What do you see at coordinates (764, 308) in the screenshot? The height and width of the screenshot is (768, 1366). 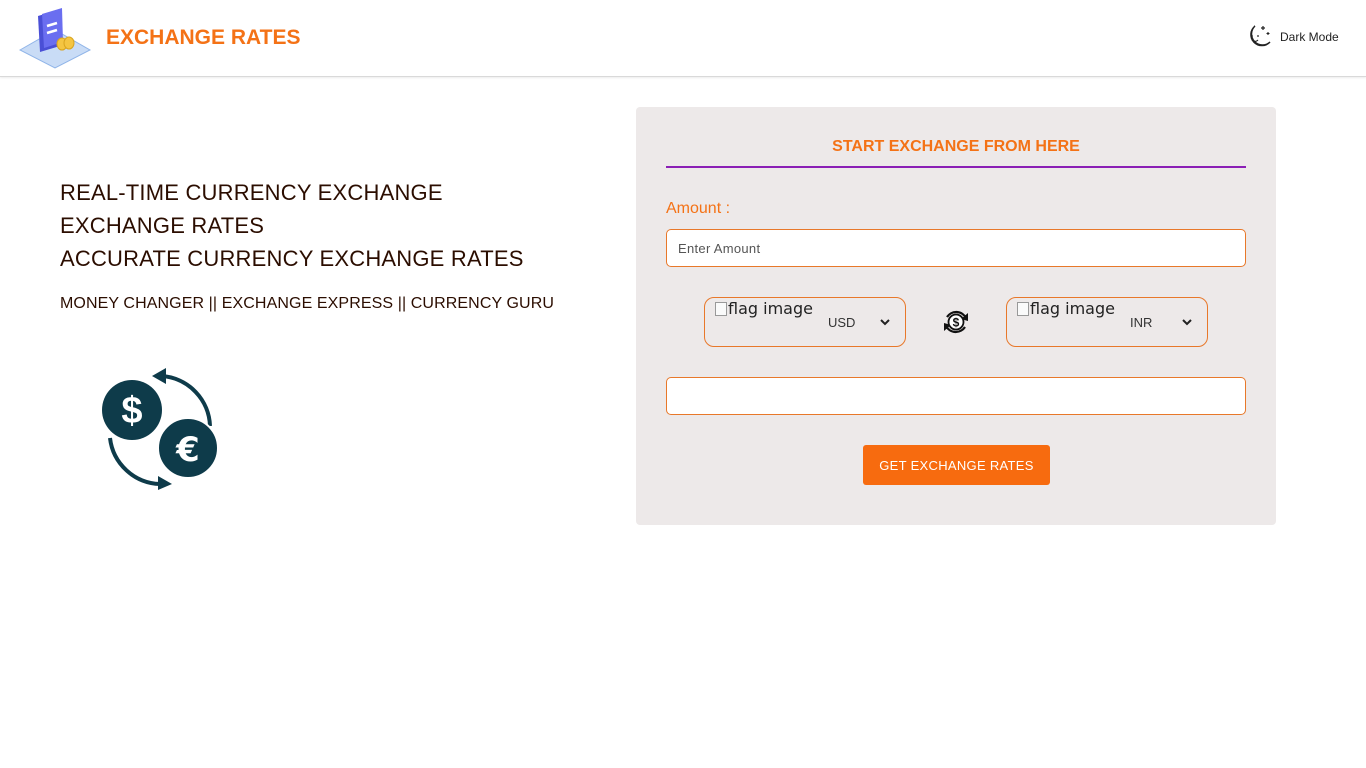 I see `from-flag-image: flag image` at bounding box center [764, 308].